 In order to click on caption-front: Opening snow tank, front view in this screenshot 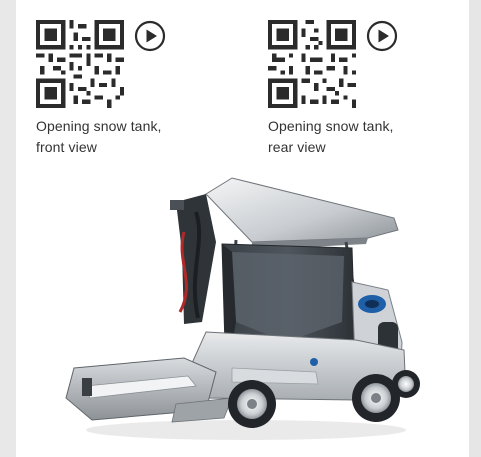, I will do `click(136, 137)`.